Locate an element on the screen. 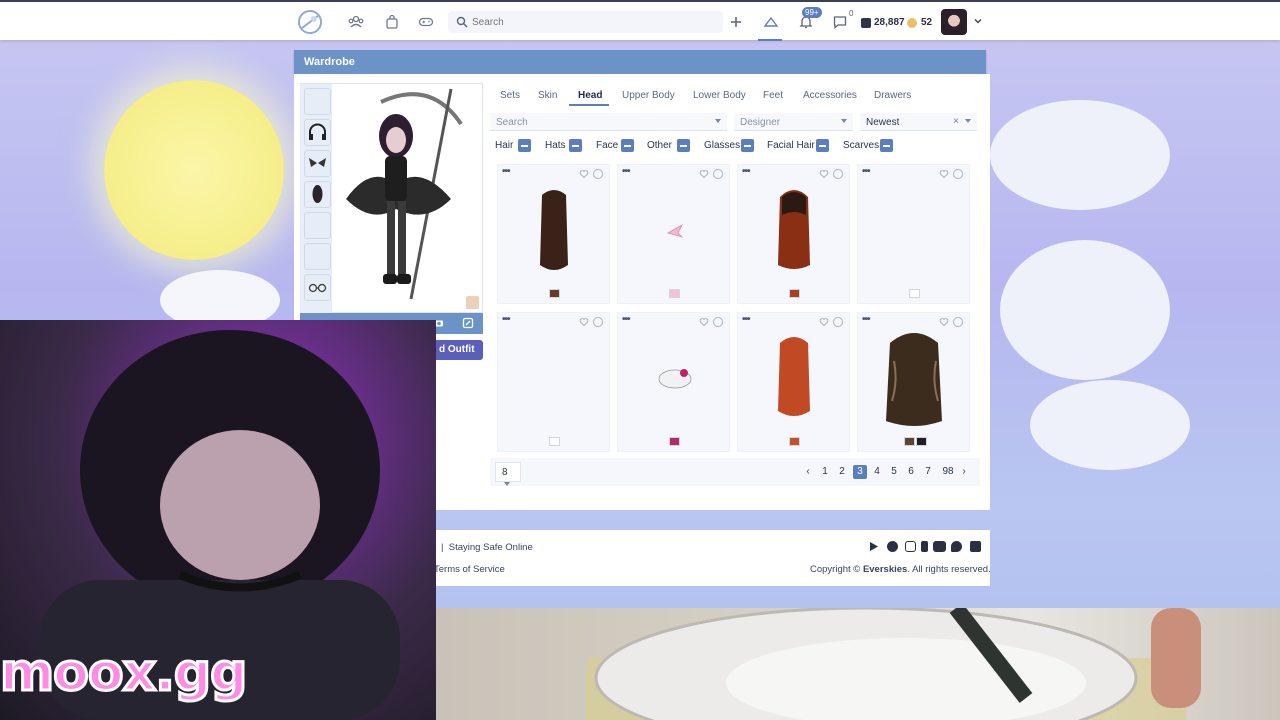  slot-stockings is located at coordinates (317, 225).